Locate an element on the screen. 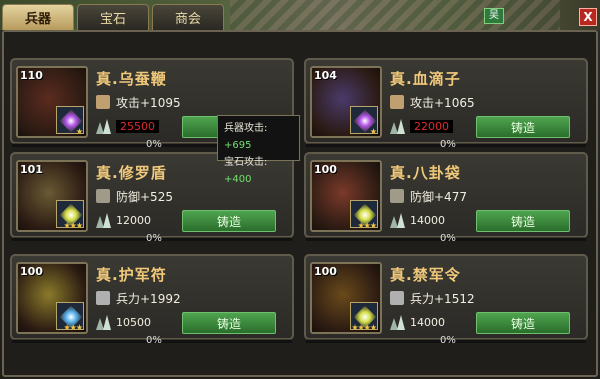  forge-cost: 12000 is located at coordinates (133, 220).